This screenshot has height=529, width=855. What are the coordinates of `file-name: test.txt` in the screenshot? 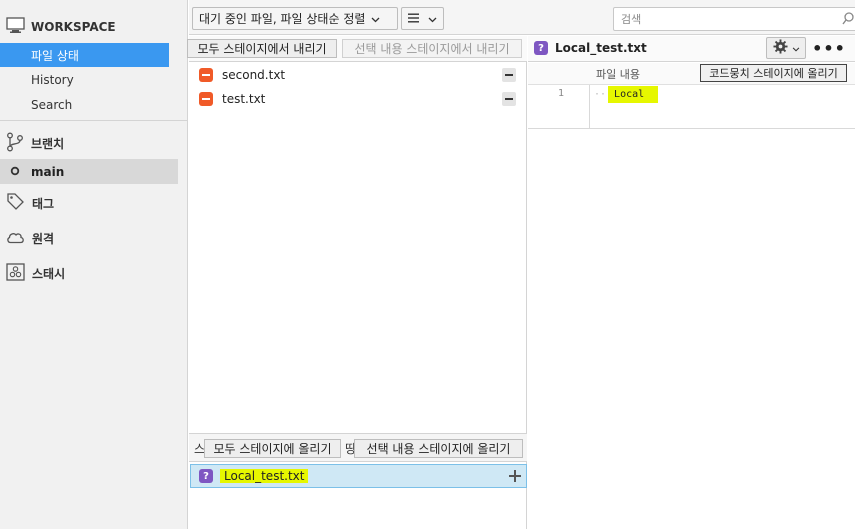 It's located at (244, 99).